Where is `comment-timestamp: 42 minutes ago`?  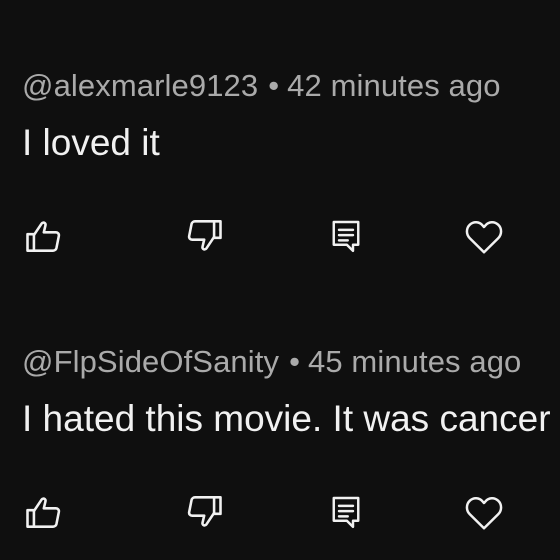
comment-timestamp: 42 minutes ago is located at coordinates (394, 85).